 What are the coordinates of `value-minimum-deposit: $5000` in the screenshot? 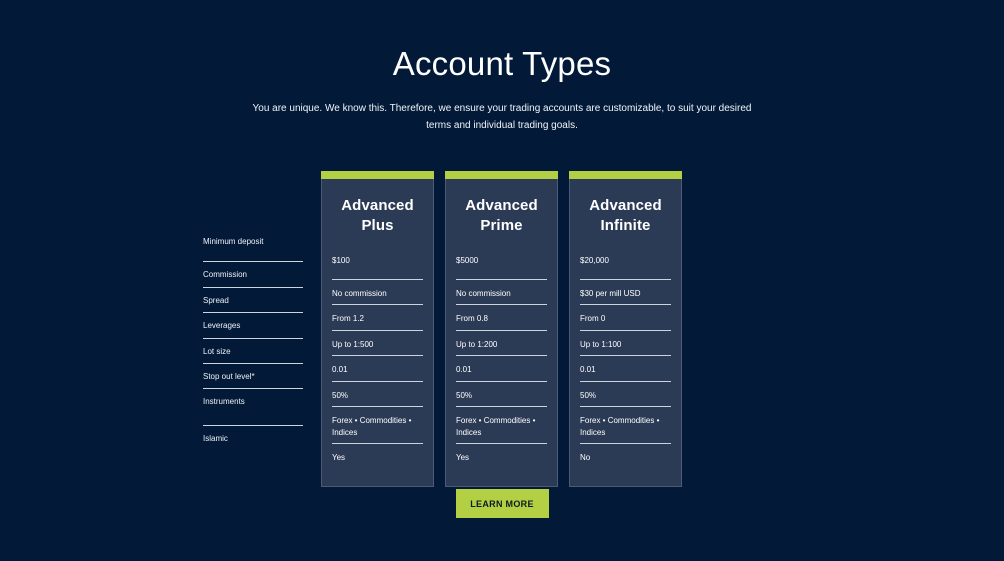 It's located at (467, 260).